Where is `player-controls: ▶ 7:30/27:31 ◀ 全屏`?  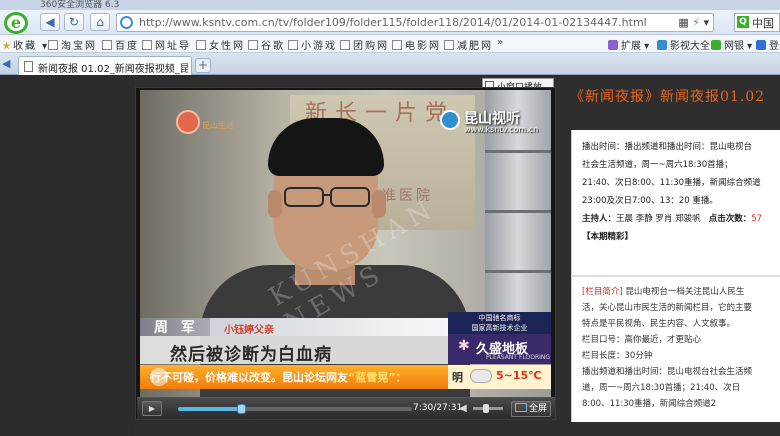
player-controls: ▶ 7:30/27:31 ◀ 全屏 is located at coordinates (346, 408).